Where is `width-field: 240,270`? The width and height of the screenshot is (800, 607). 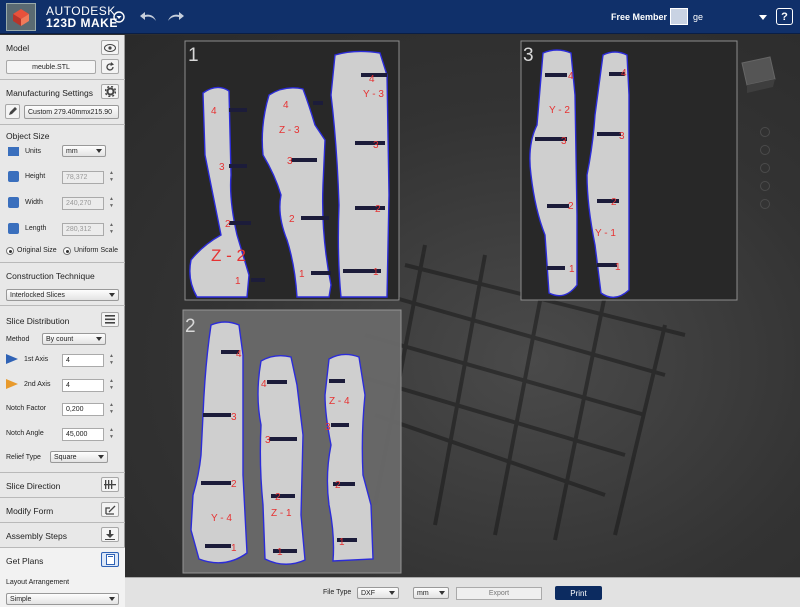 width-field: 240,270 is located at coordinates (83, 203).